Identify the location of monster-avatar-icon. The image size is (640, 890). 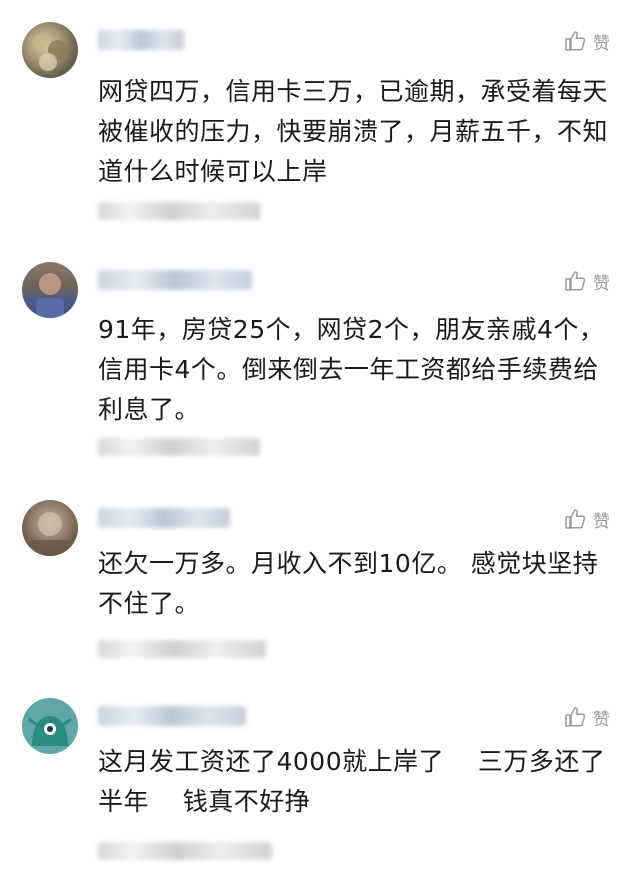
(50, 731).